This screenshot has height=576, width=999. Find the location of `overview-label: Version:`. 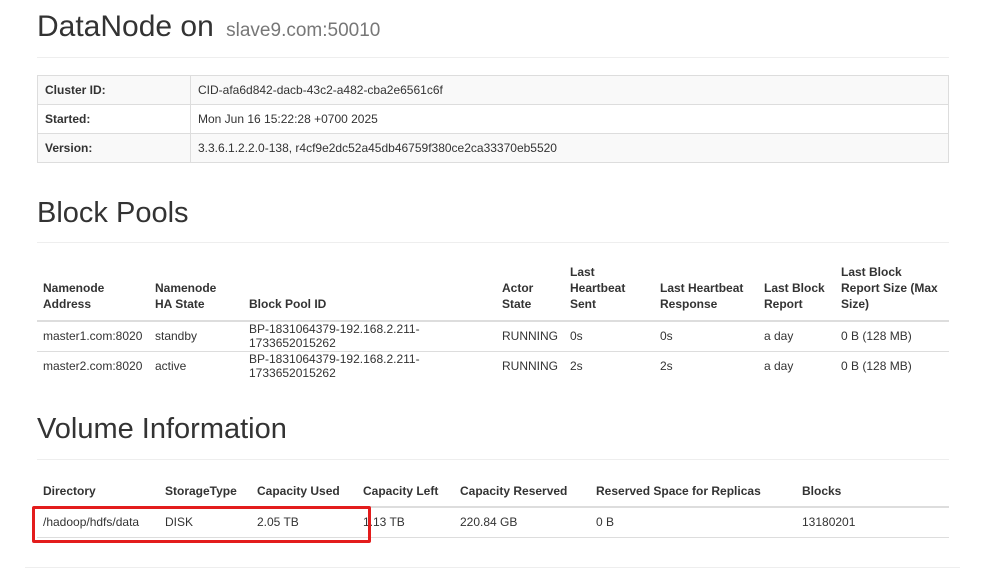

overview-label: Version: is located at coordinates (114, 148).